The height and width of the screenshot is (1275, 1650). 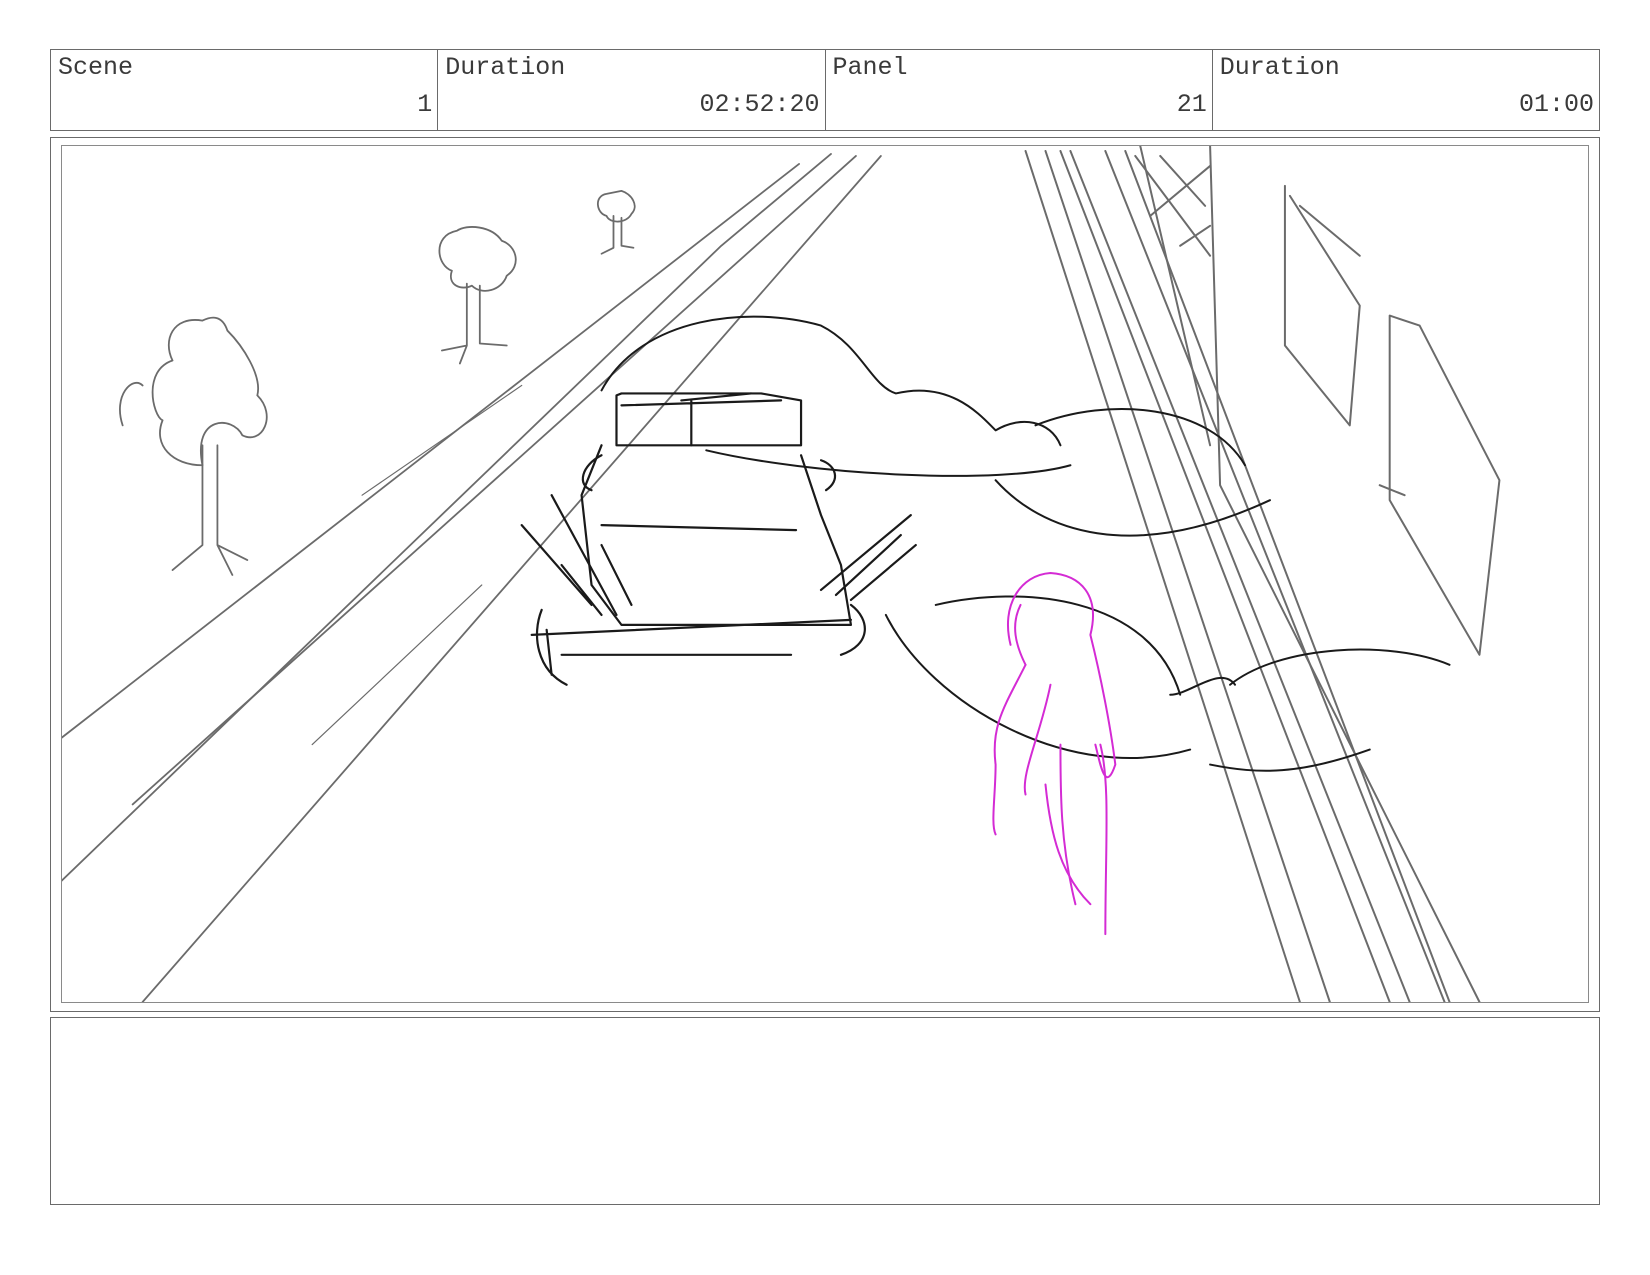 I want to click on panel-duration-label: Duration, so click(x=1279, y=67).